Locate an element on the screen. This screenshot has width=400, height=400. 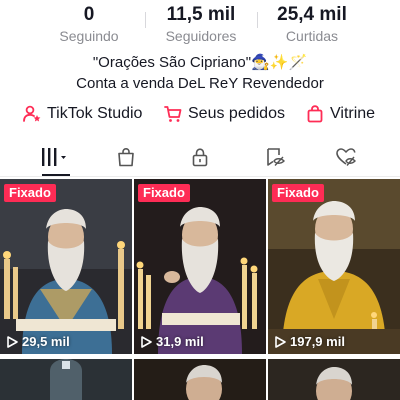
grid-icon is located at coordinates (54, 157).